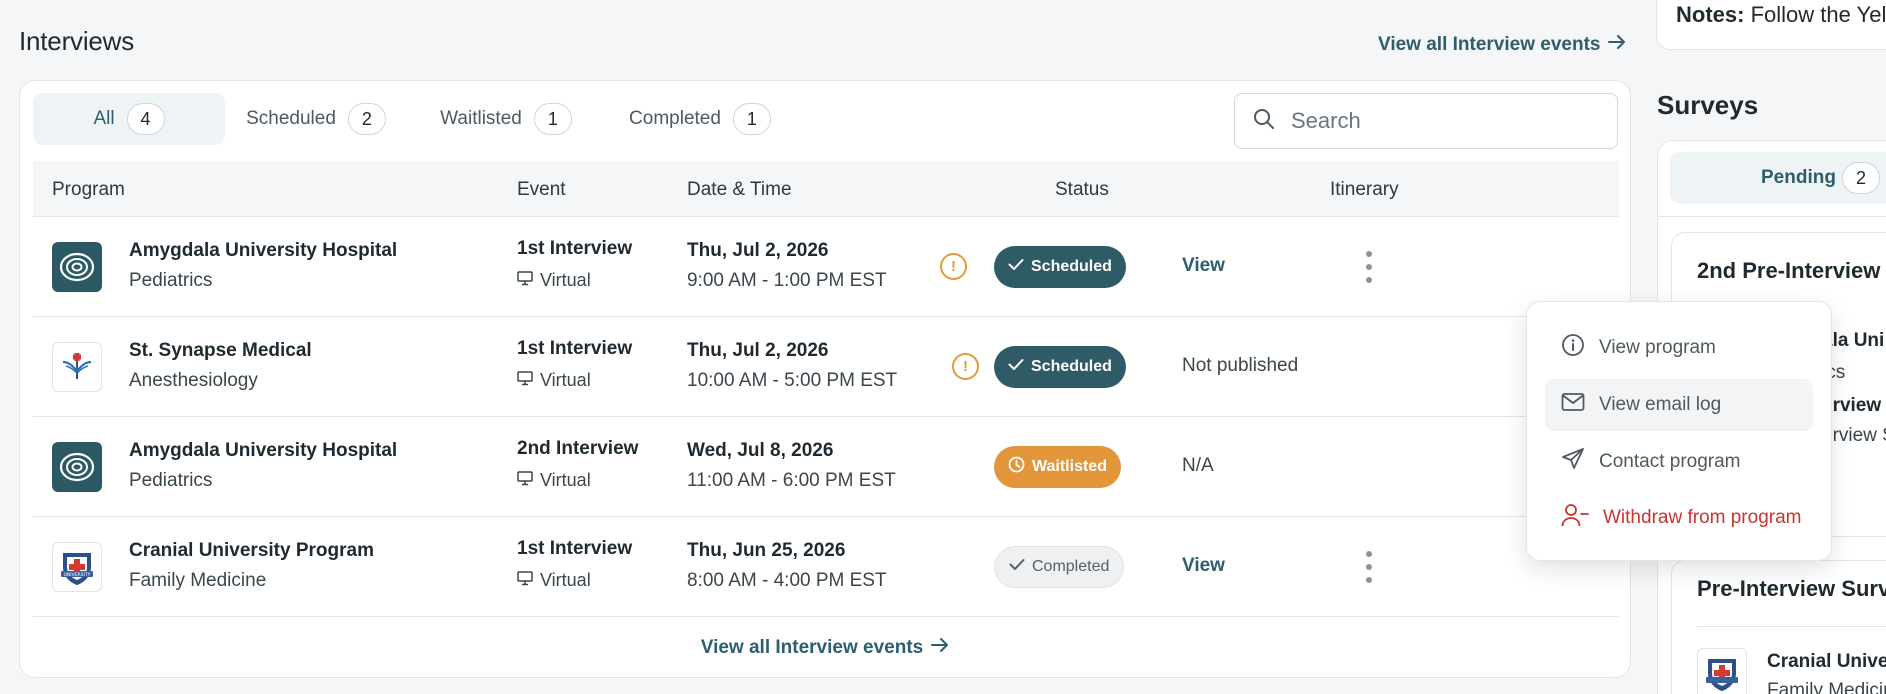 This screenshot has height=694, width=1886. Describe the element at coordinates (198, 580) in the screenshot. I see `program-dept: Family Medicine` at that location.